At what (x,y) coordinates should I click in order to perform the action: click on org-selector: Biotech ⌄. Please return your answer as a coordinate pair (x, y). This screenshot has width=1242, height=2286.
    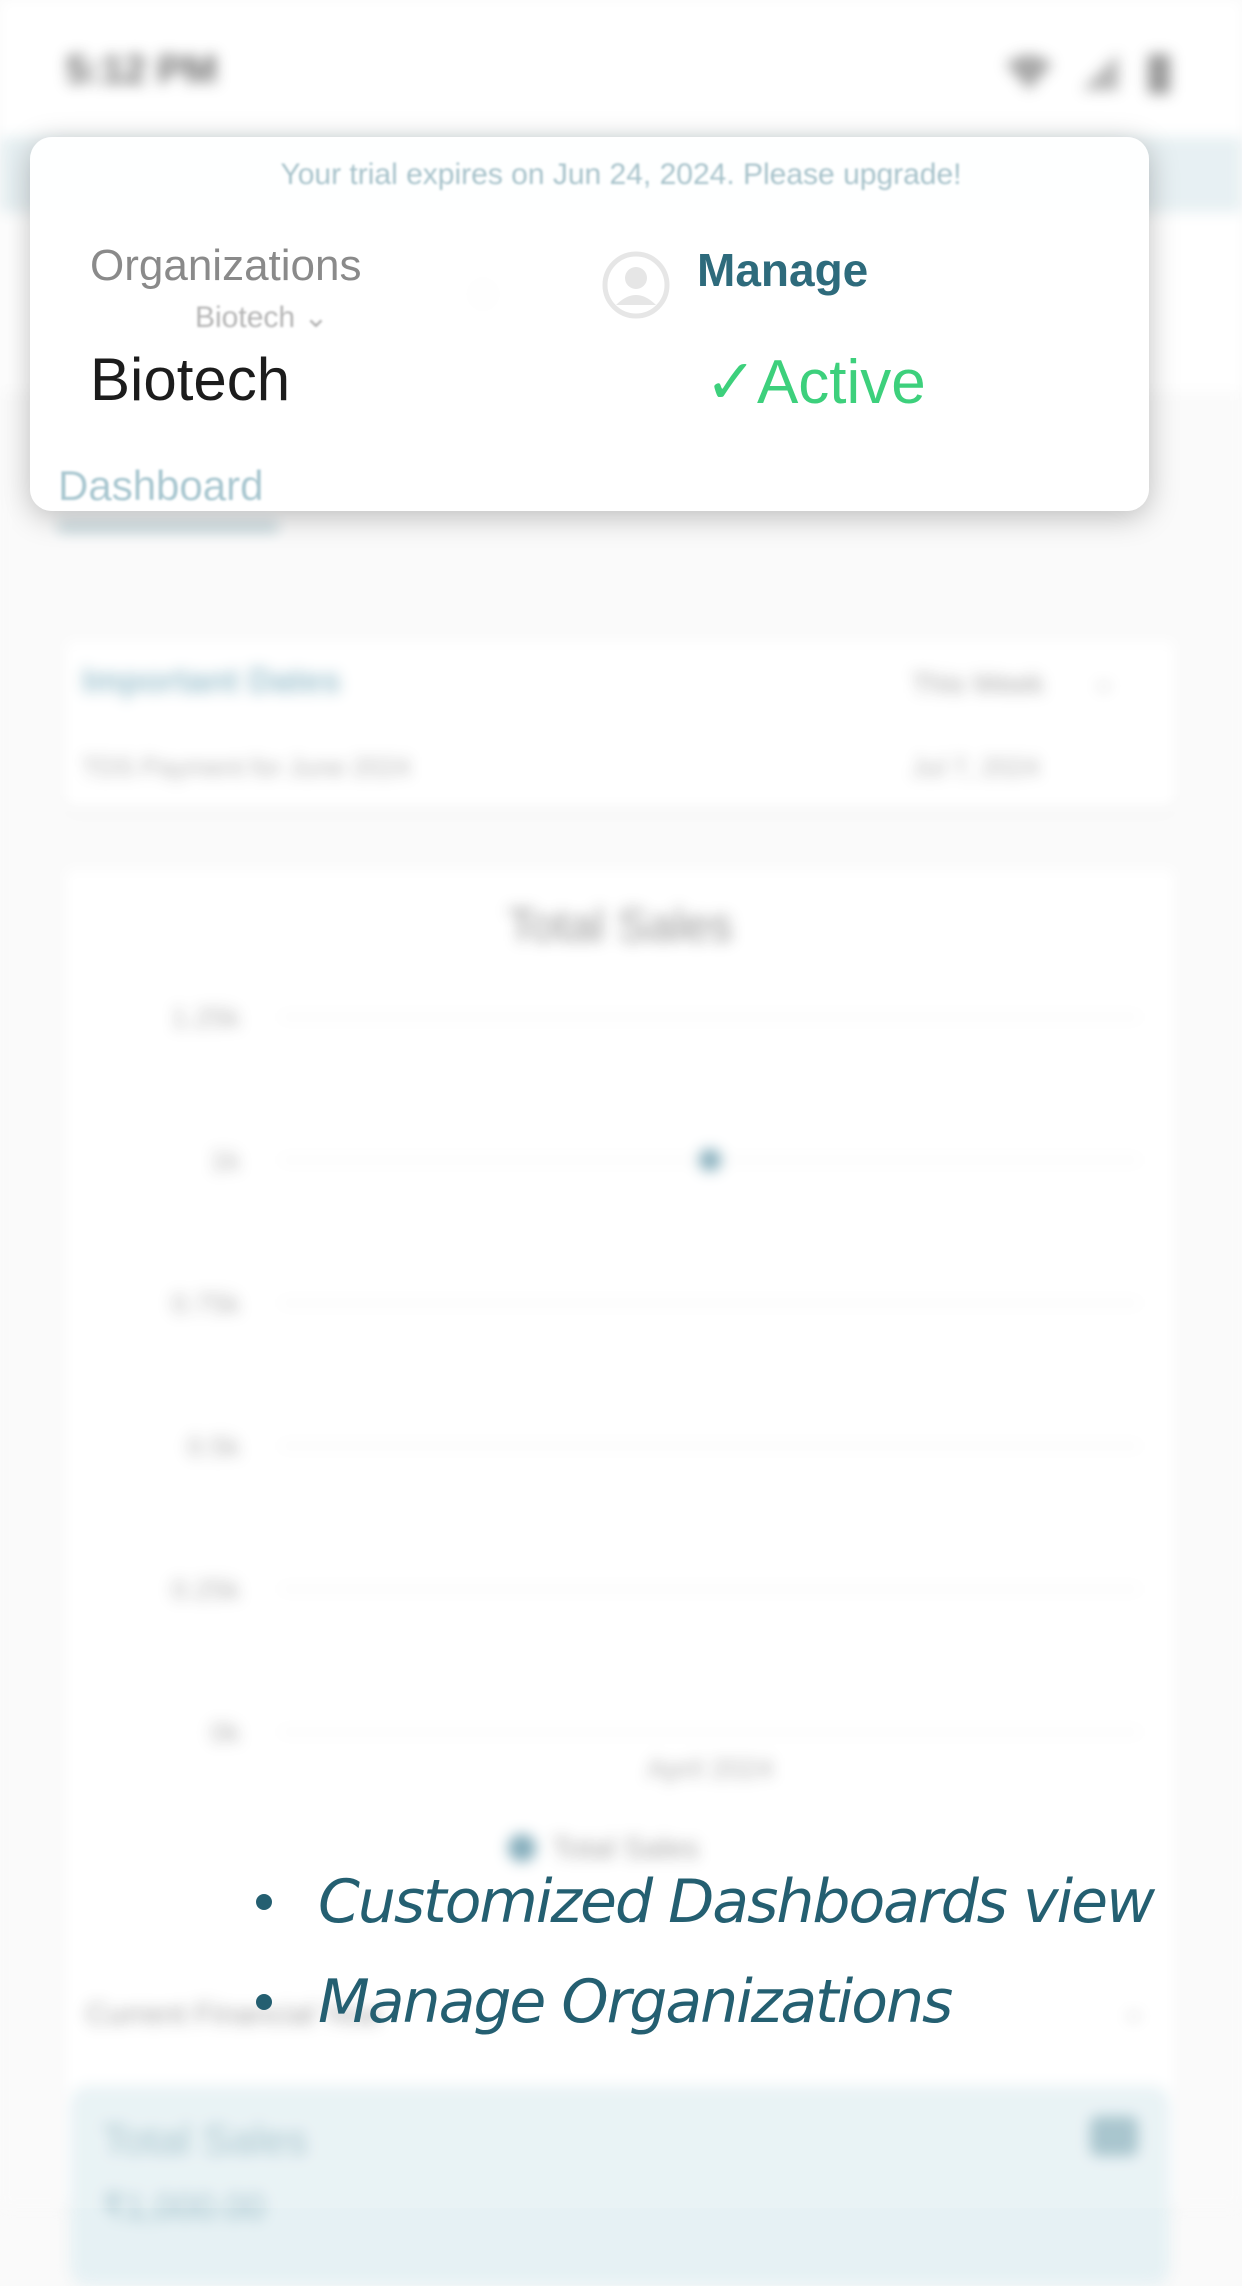
    Looking at the image, I should click on (262, 317).